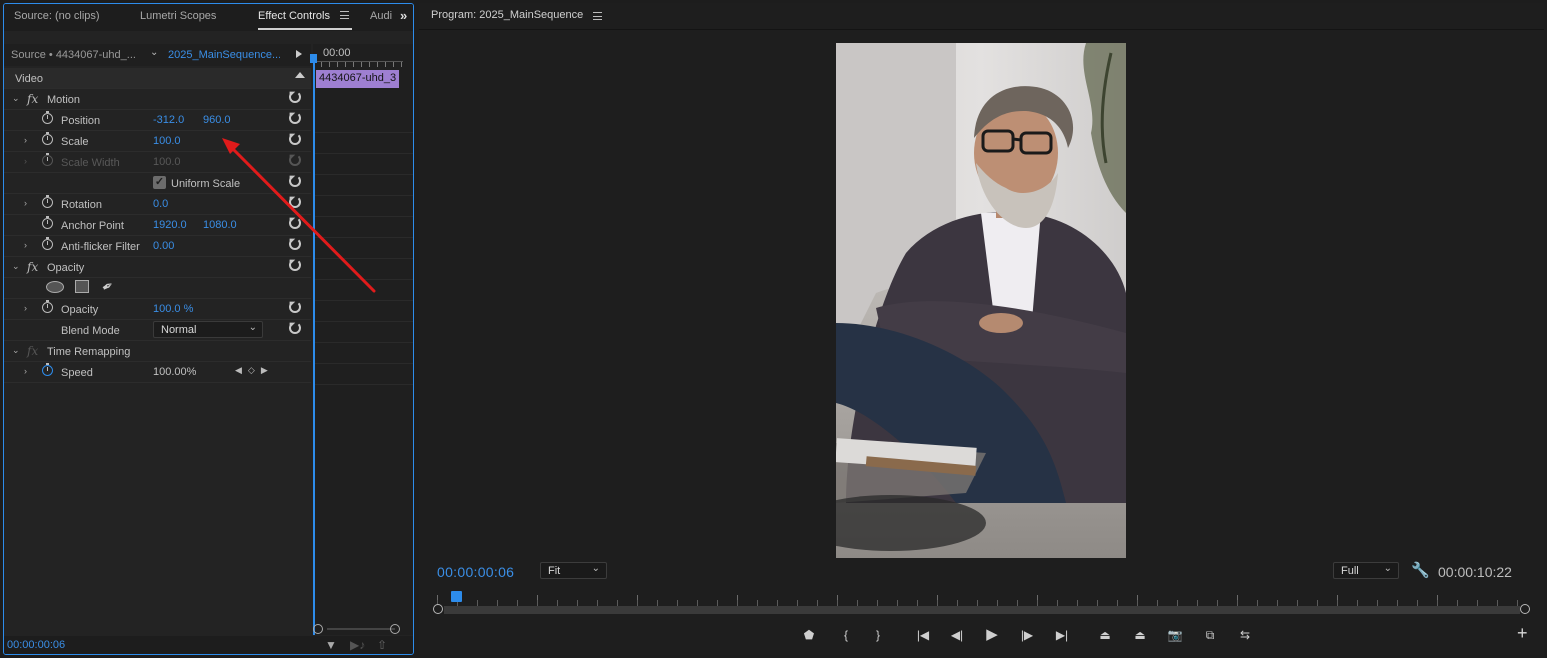 The width and height of the screenshot is (1547, 658). Describe the element at coordinates (395, 629) in the screenshot. I see `zoom-handle-right` at that location.